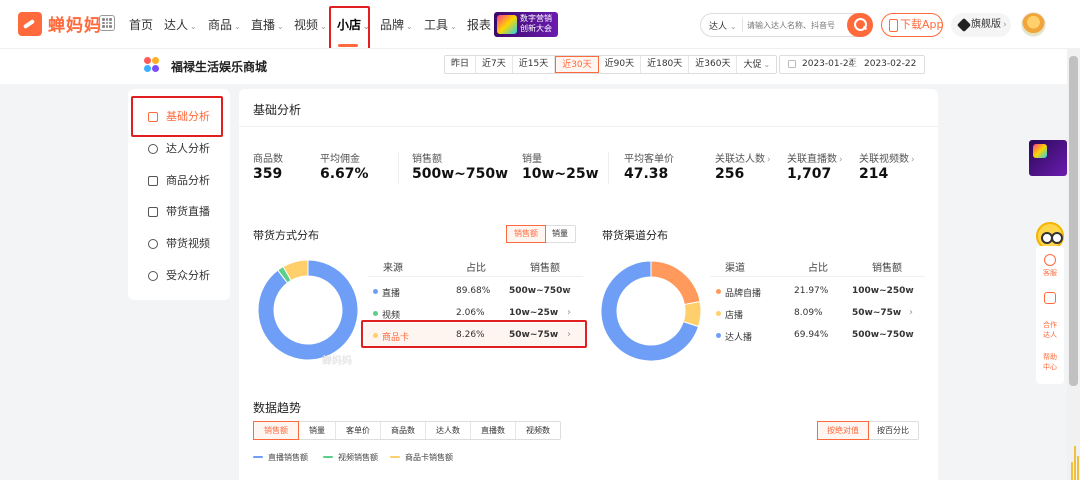  I want to click on search-button, so click(860, 25).